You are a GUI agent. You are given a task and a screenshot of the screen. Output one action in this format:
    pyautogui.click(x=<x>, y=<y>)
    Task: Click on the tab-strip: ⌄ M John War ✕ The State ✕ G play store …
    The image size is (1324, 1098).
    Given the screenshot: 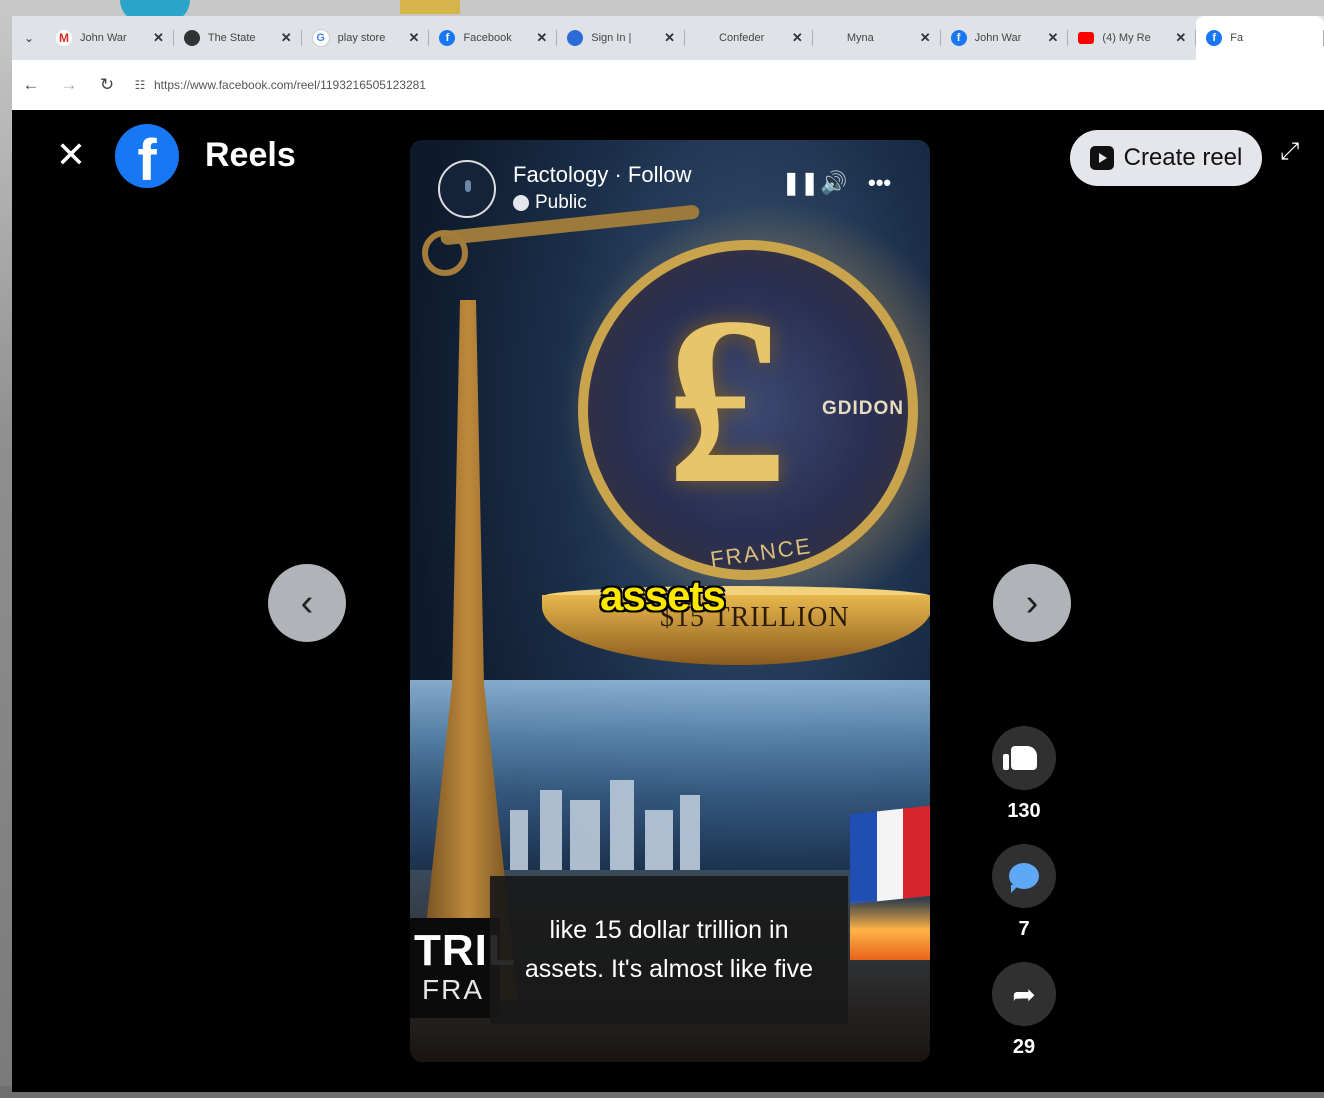 What is the action you would take?
    pyautogui.click(x=668, y=38)
    